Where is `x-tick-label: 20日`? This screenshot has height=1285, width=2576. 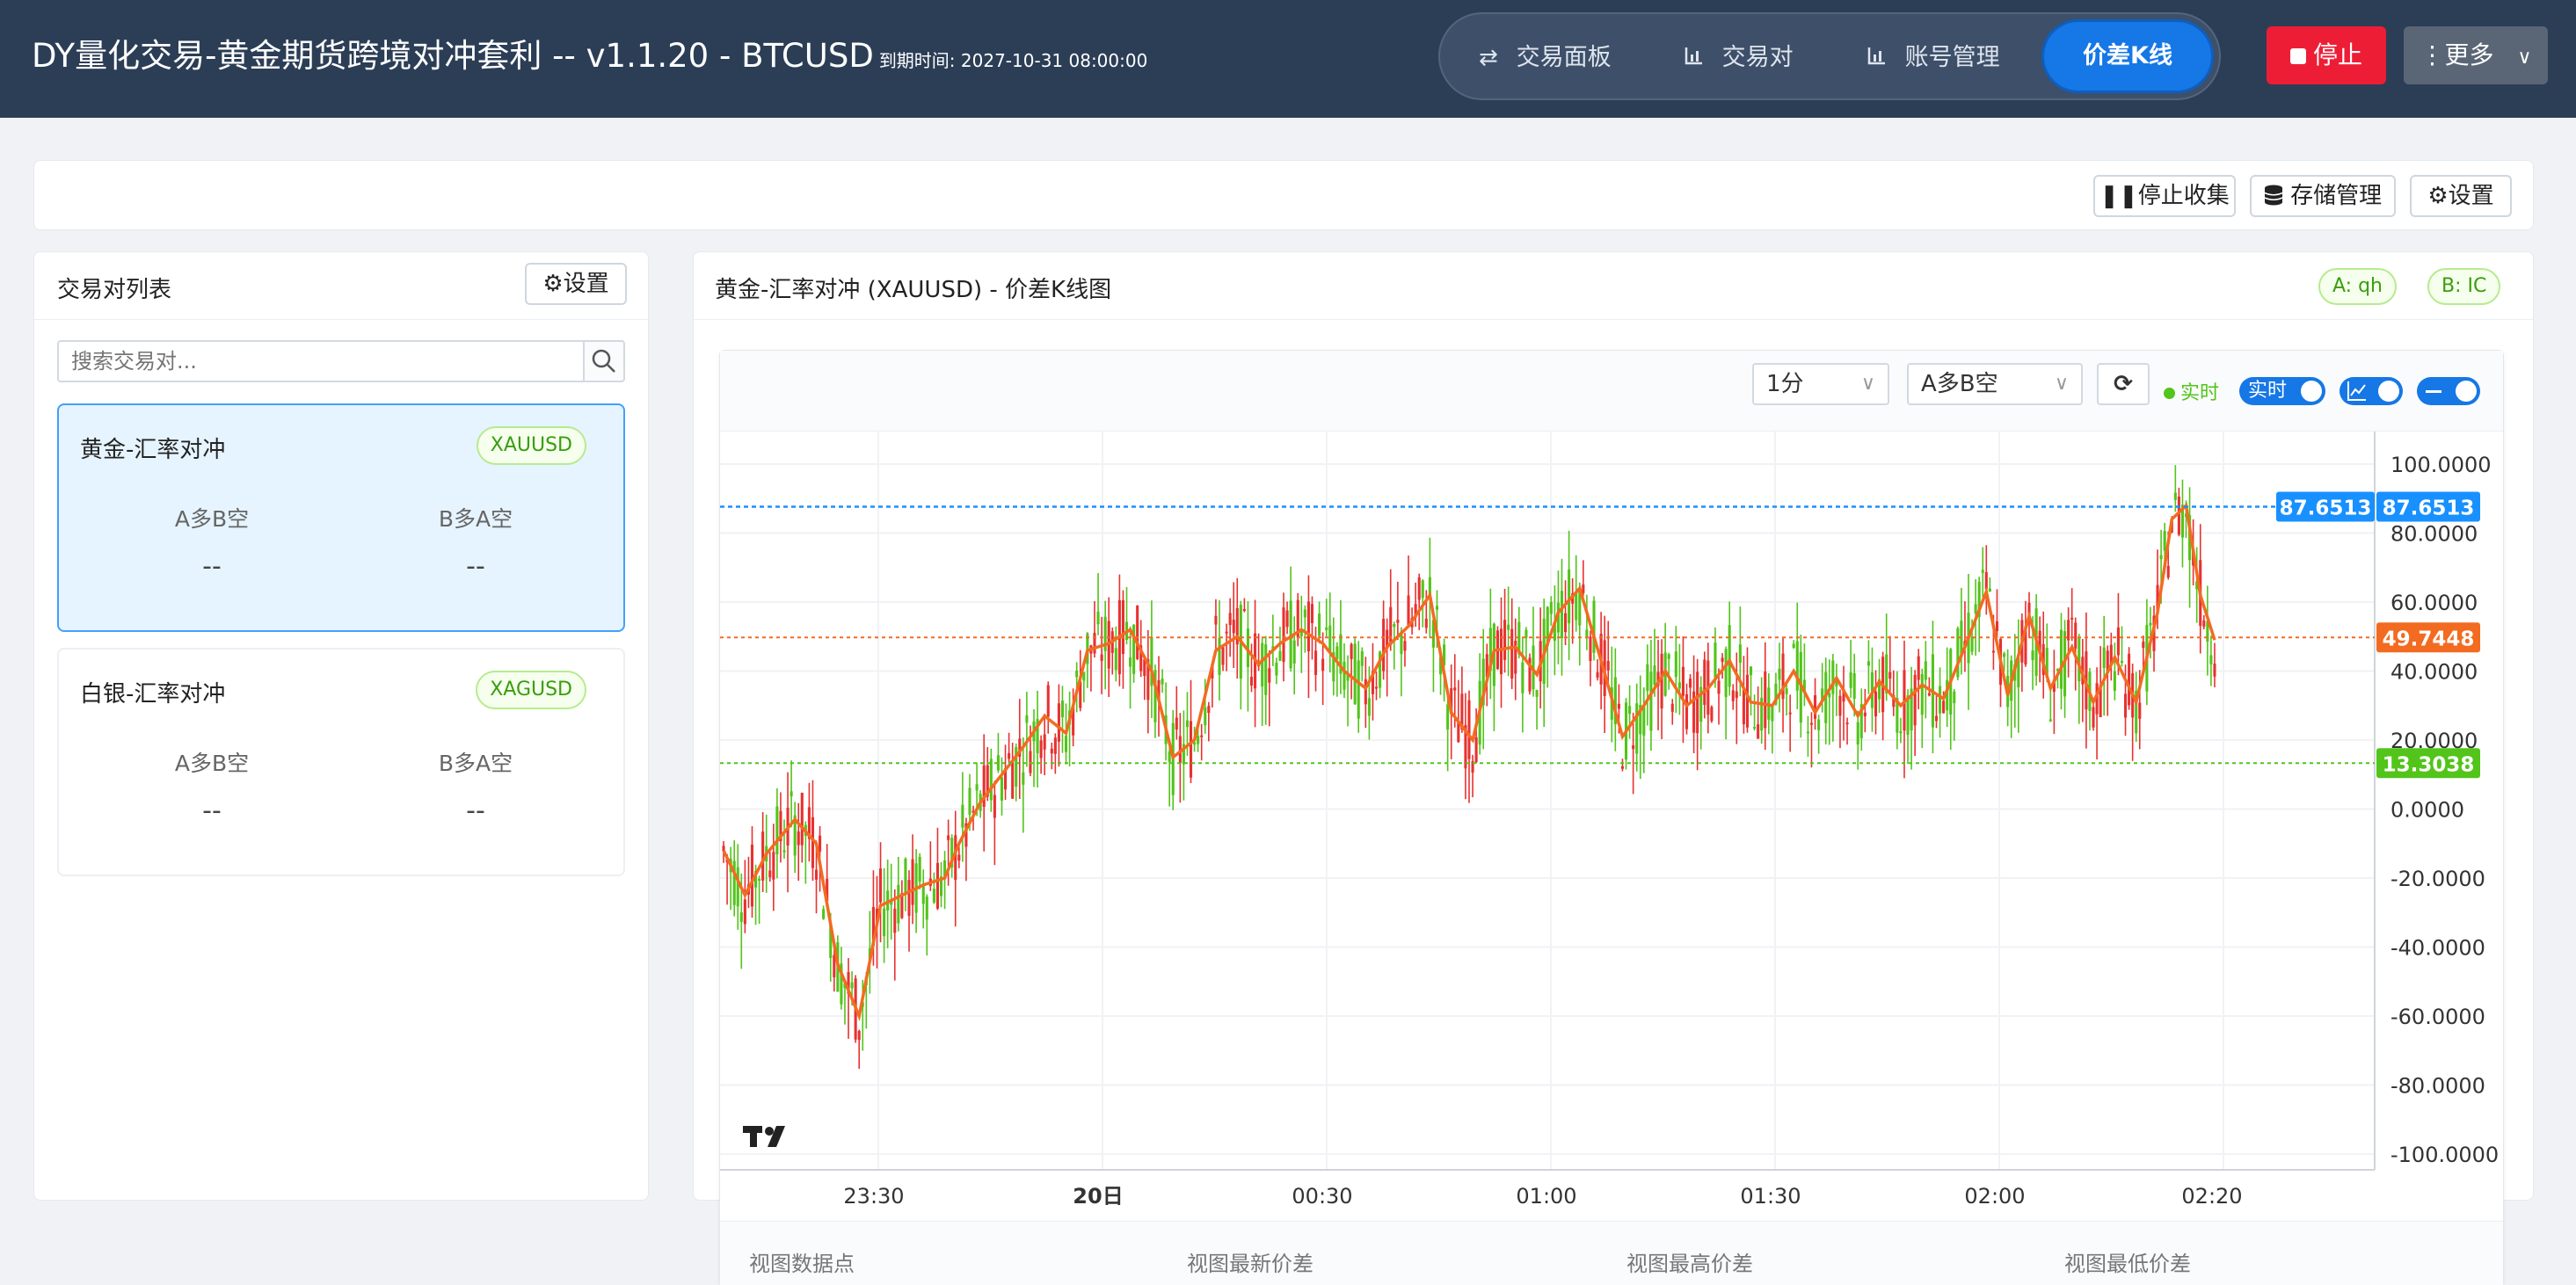
x-tick-label: 20日 is located at coordinates (1098, 1194).